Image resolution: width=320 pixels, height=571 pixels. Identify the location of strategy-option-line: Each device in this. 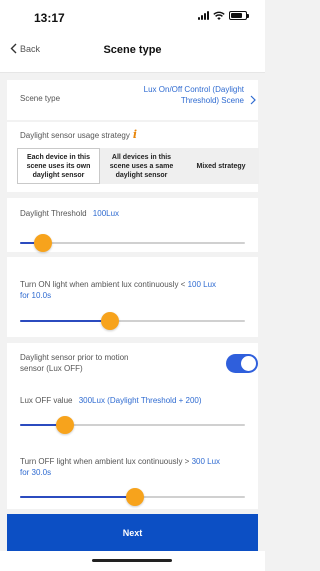
(58, 157).